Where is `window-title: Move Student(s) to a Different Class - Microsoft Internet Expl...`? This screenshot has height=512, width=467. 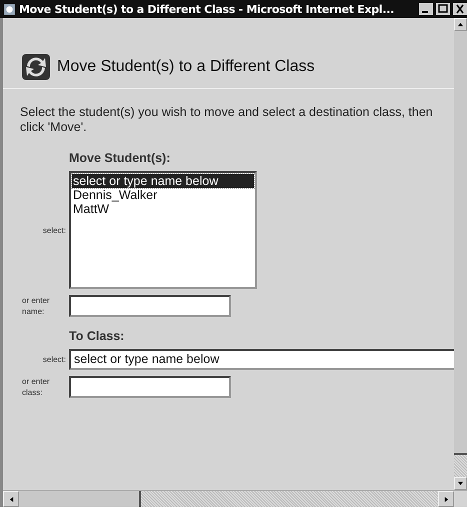 window-title: Move Student(s) to a Different Class - Microsoft Internet Expl... is located at coordinates (207, 9).